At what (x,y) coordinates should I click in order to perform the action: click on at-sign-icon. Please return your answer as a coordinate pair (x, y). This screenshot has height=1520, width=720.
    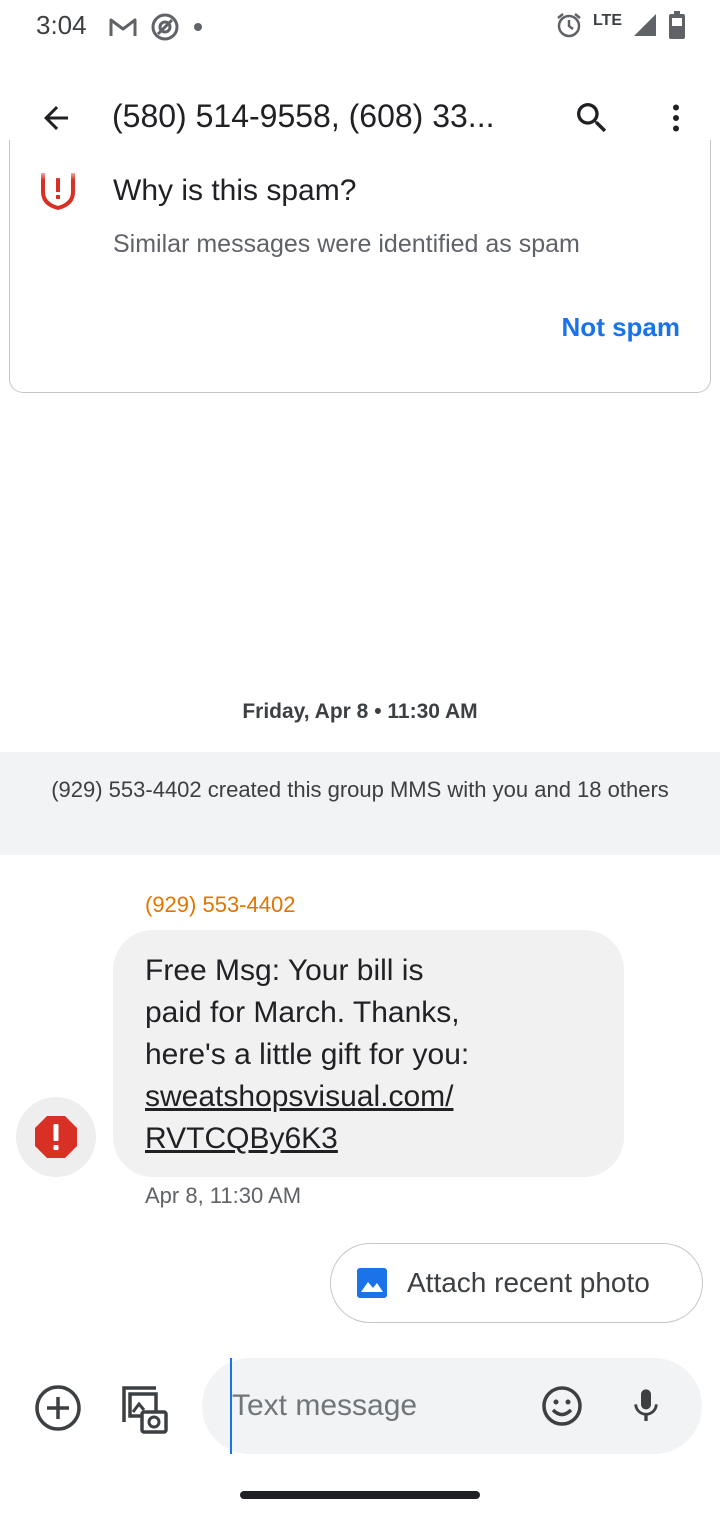
    Looking at the image, I should click on (165, 27).